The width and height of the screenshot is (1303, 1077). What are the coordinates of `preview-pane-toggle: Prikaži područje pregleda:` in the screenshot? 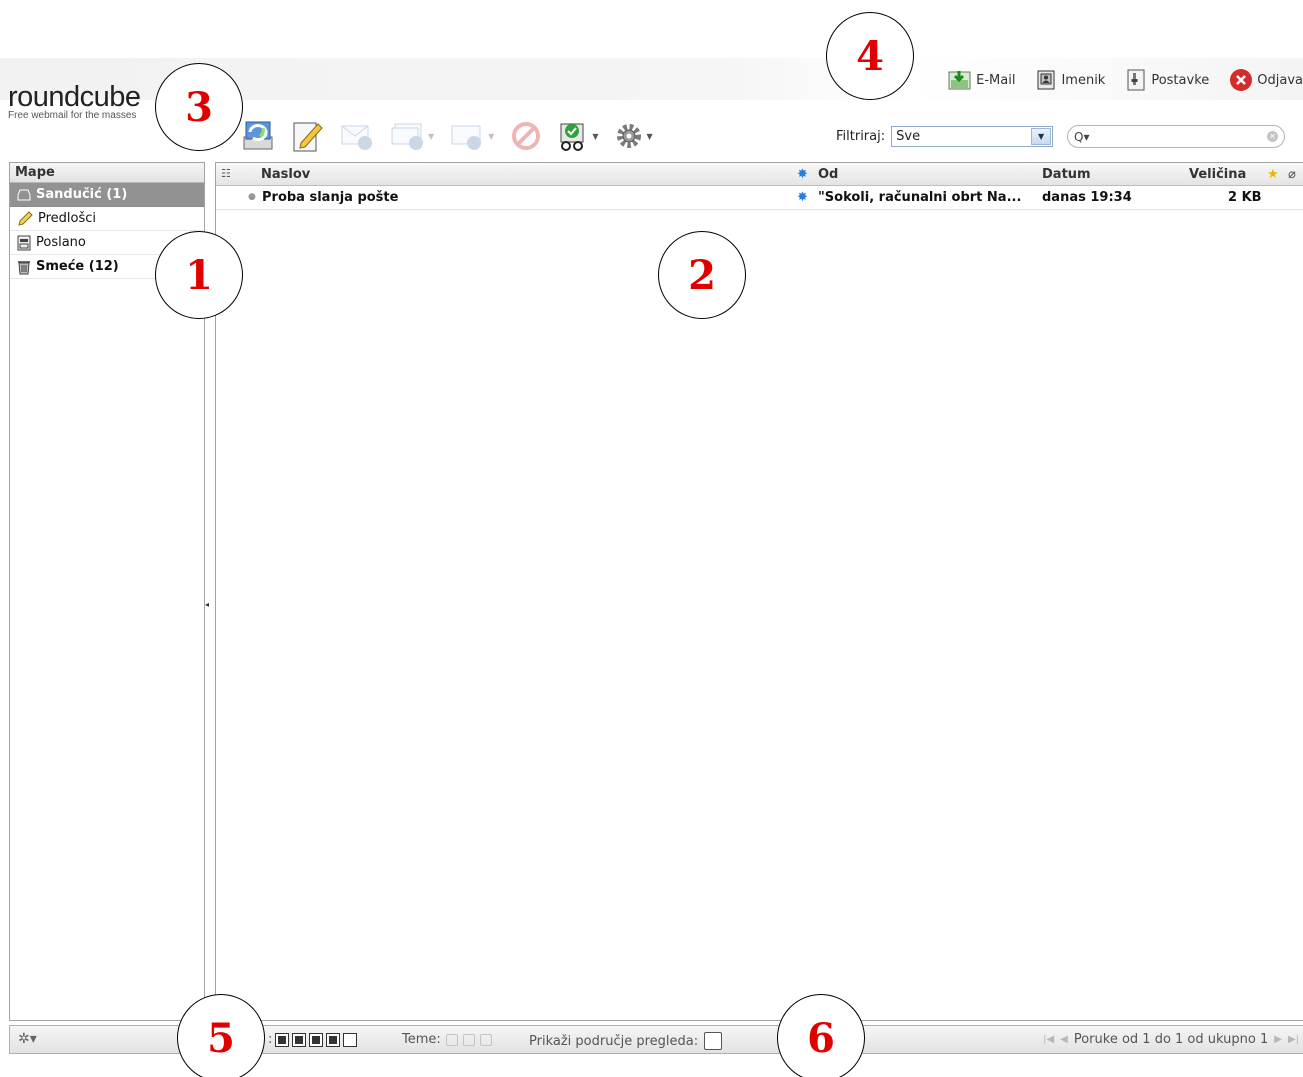 It's located at (626, 1041).